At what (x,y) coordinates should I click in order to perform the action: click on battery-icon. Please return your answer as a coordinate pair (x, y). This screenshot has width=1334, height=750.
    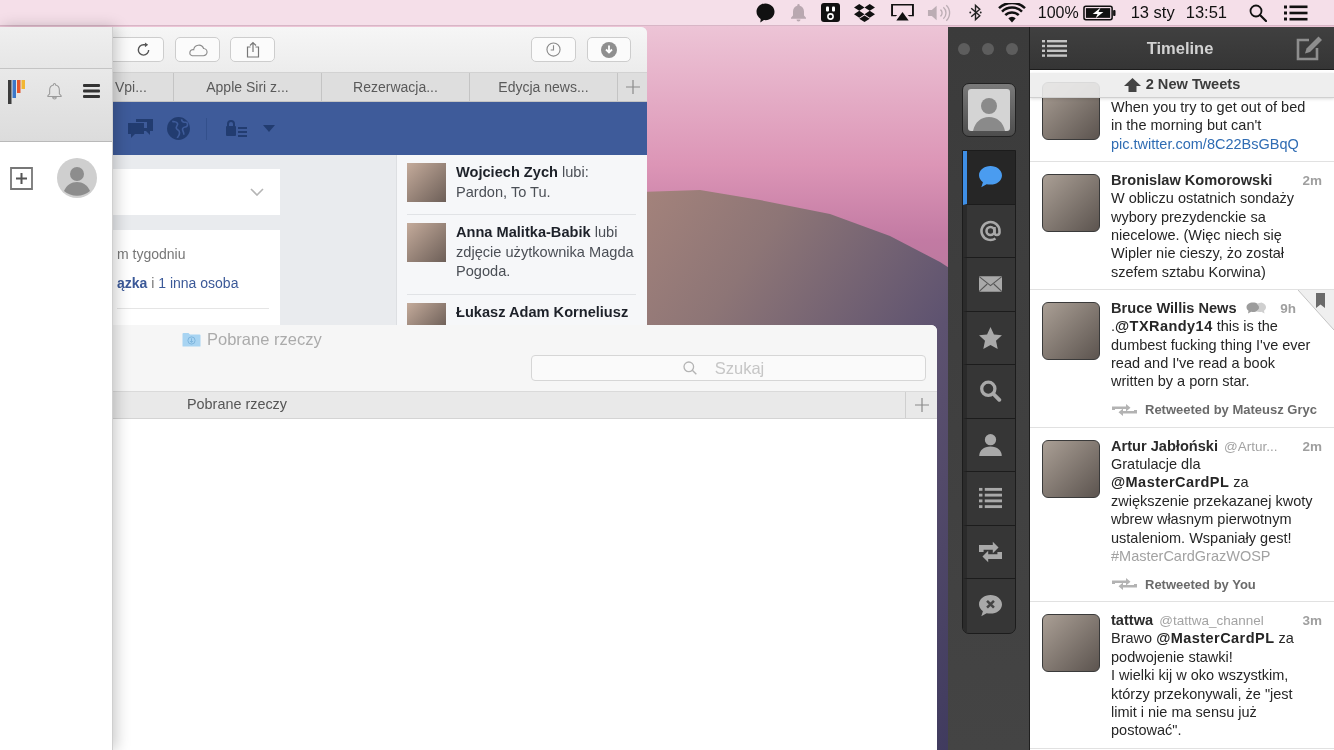
    Looking at the image, I should click on (1099, 12).